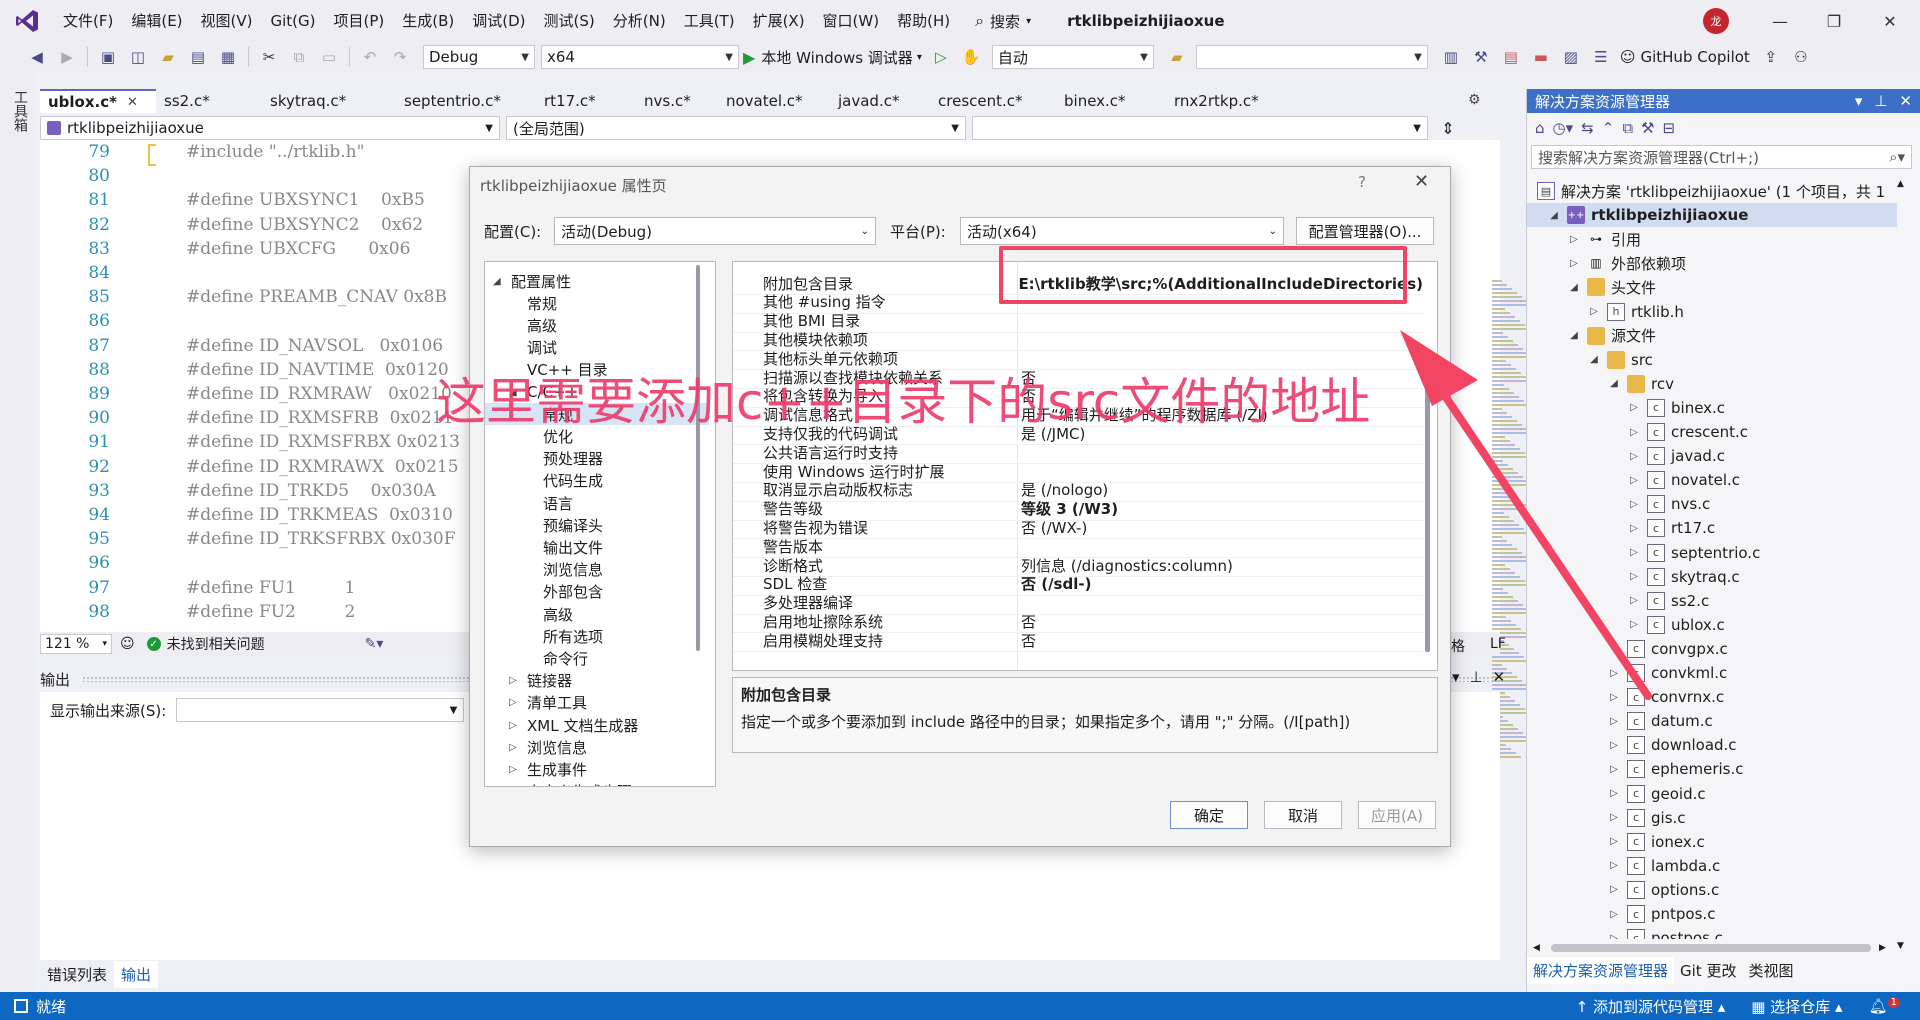  Describe the element at coordinates (1303, 815) in the screenshot. I see `cancel-button: 取消` at that location.